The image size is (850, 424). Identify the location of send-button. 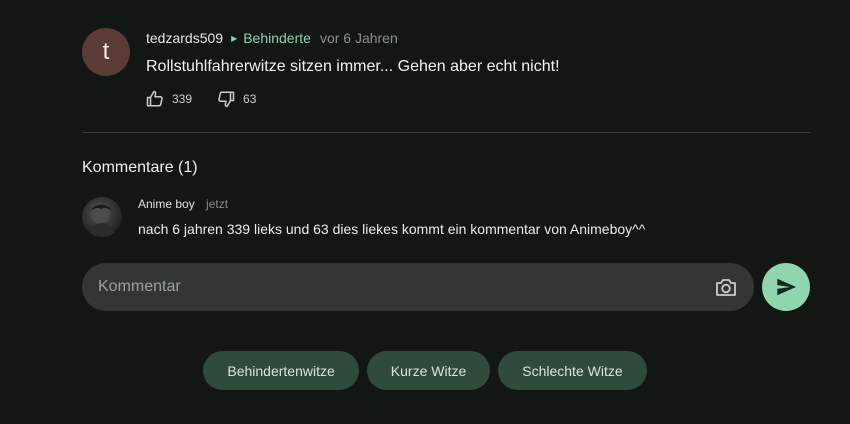
(786, 287).